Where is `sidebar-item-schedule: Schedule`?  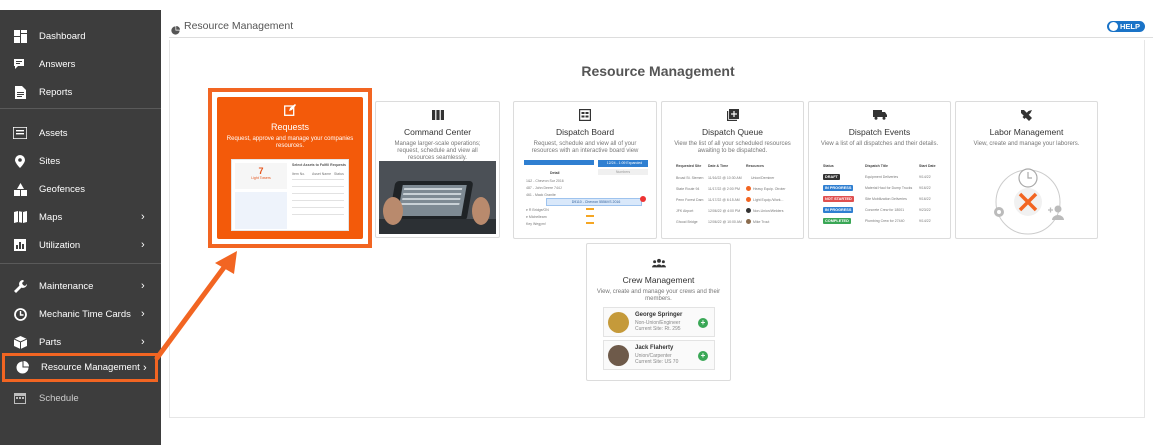 sidebar-item-schedule: Schedule is located at coordinates (80, 398).